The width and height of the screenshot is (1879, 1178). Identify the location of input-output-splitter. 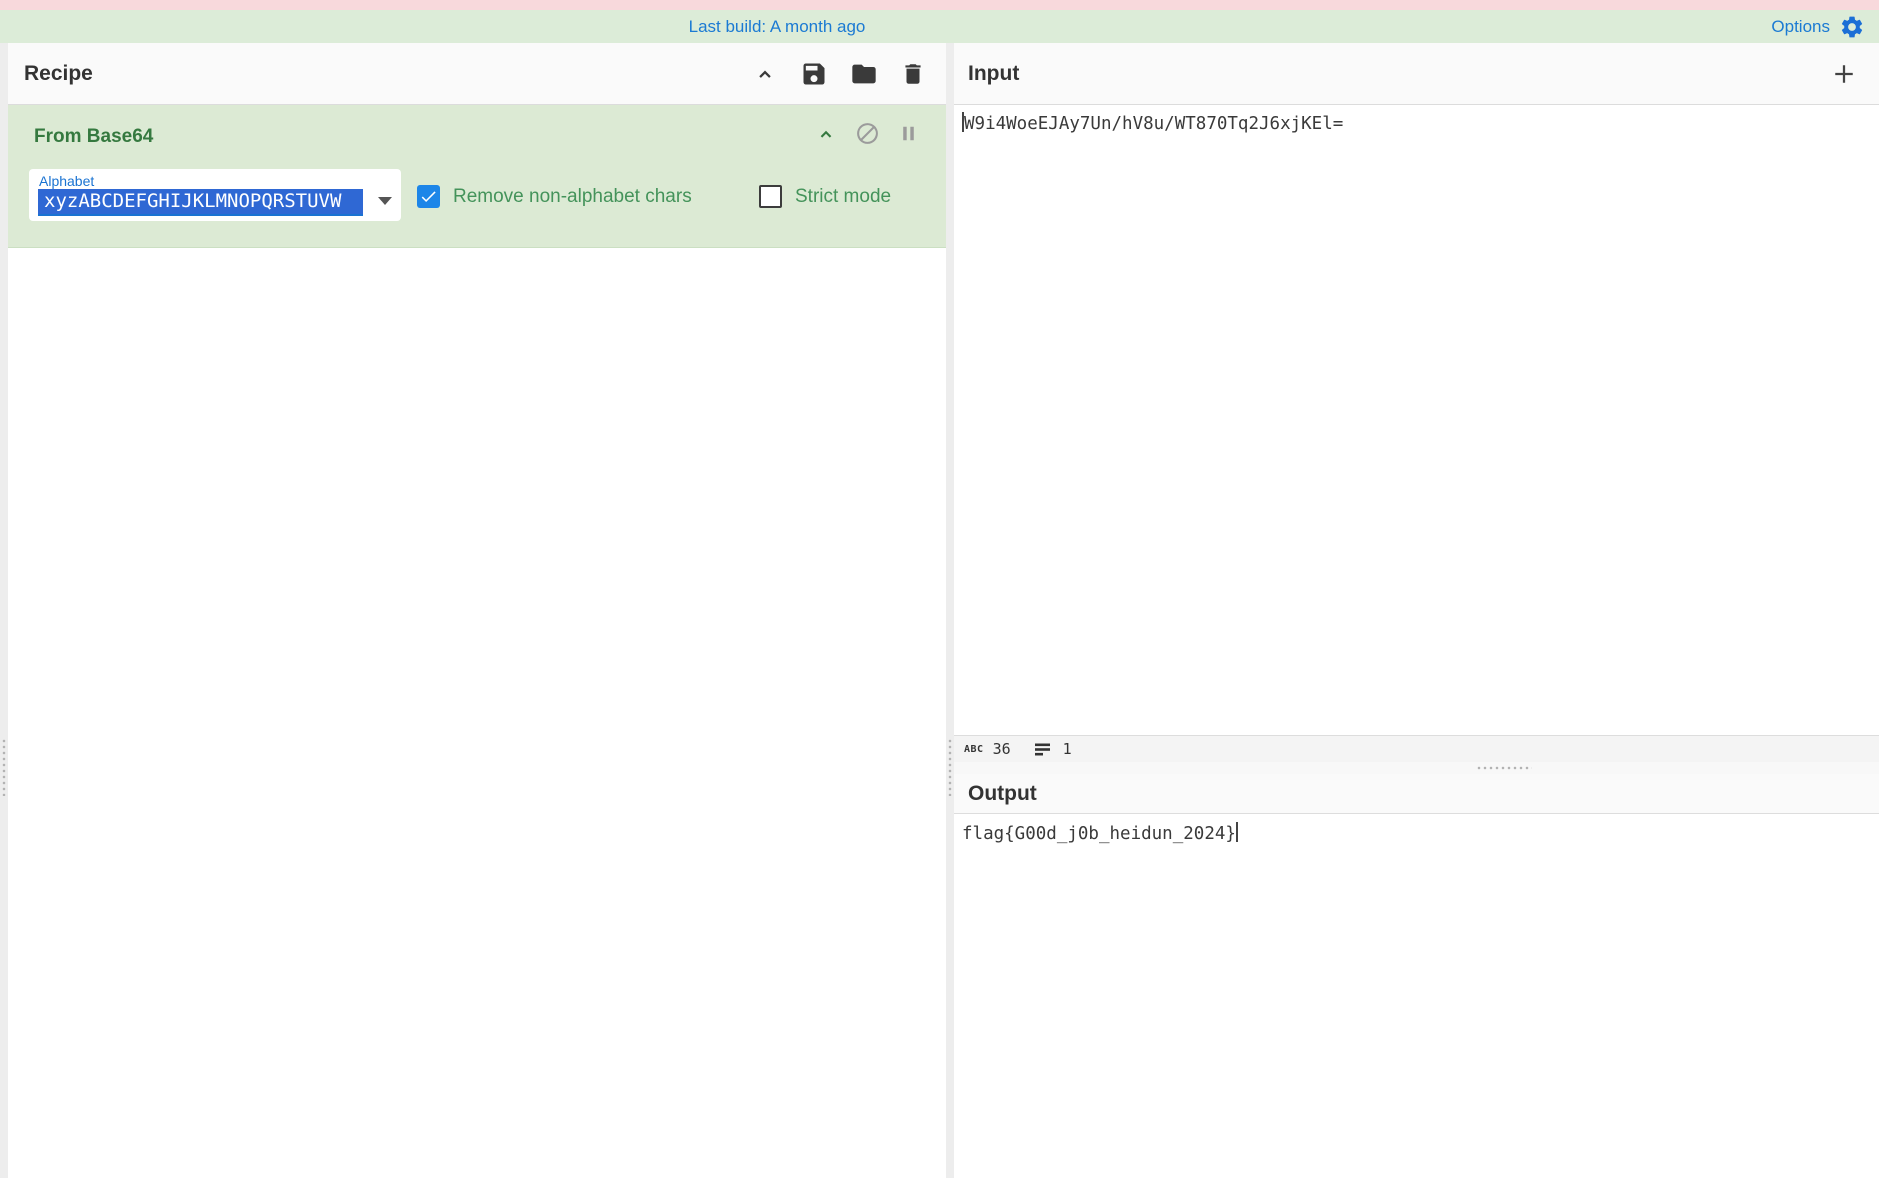
(1416, 768).